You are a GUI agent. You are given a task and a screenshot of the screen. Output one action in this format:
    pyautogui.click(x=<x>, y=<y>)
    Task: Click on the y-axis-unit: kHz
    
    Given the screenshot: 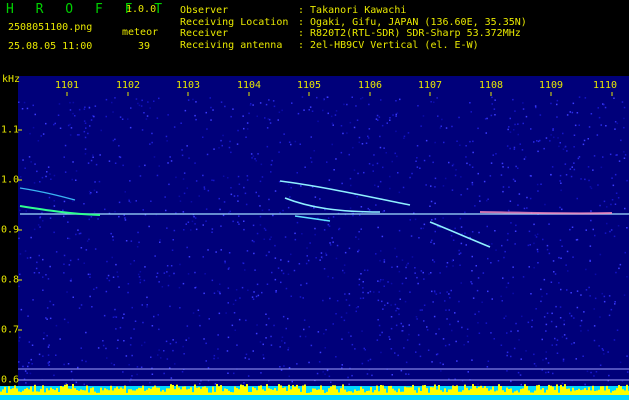 What is the action you would take?
    pyautogui.click(x=11, y=79)
    